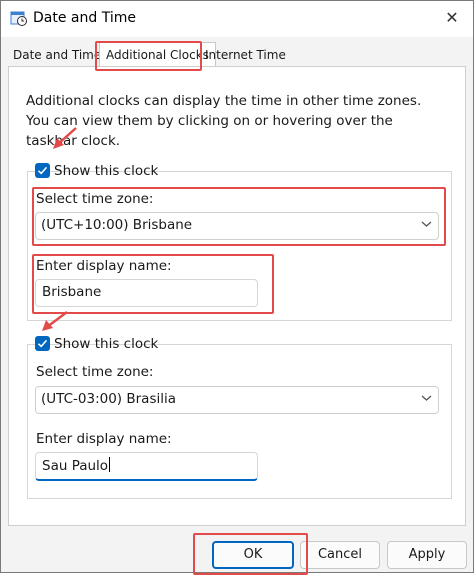 This screenshot has width=474, height=575. Describe the element at coordinates (18, 18) in the screenshot. I see `calendar-clock-icon` at that location.